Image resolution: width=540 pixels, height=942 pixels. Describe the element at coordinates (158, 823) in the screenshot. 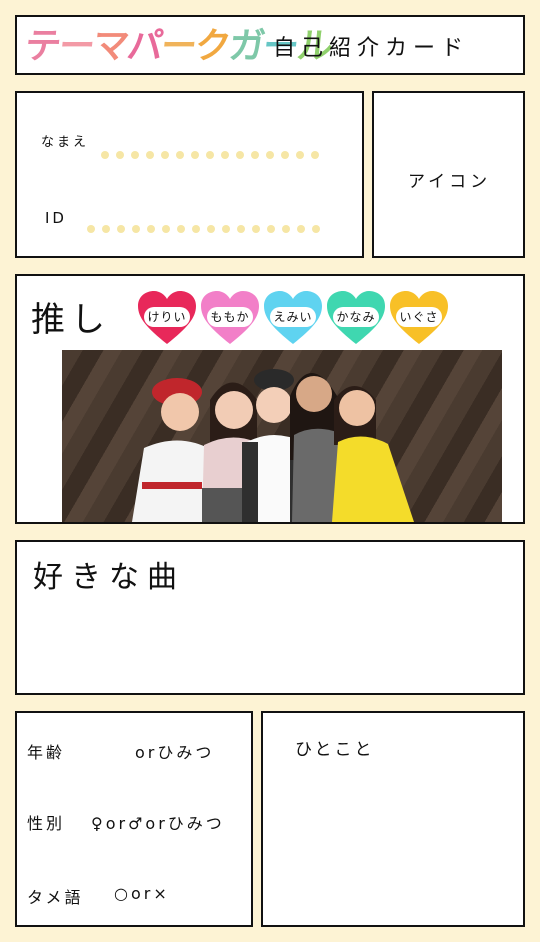

I see `gender-value: ♀or♂orひみつ` at that location.